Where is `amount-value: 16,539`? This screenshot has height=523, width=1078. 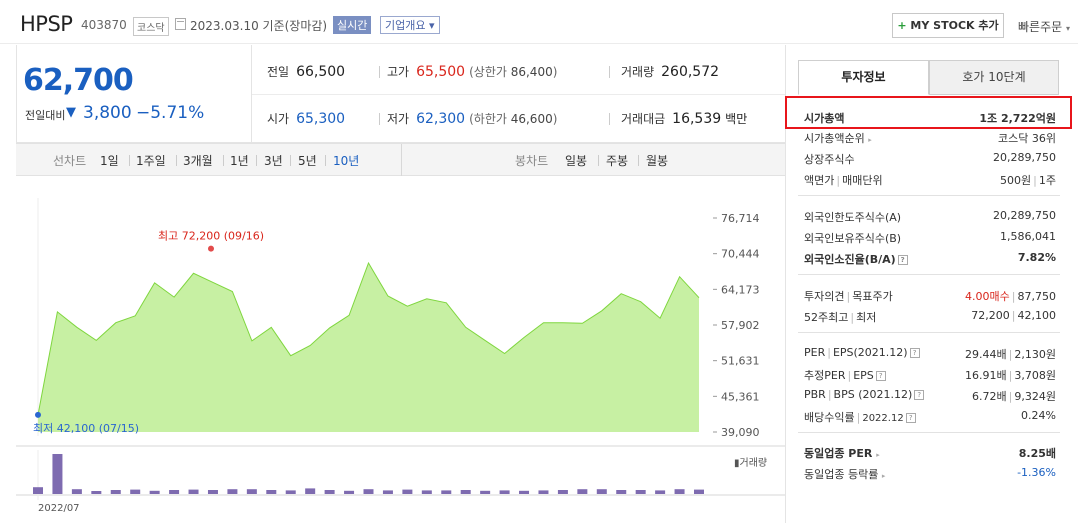
amount-value: 16,539 is located at coordinates (697, 119).